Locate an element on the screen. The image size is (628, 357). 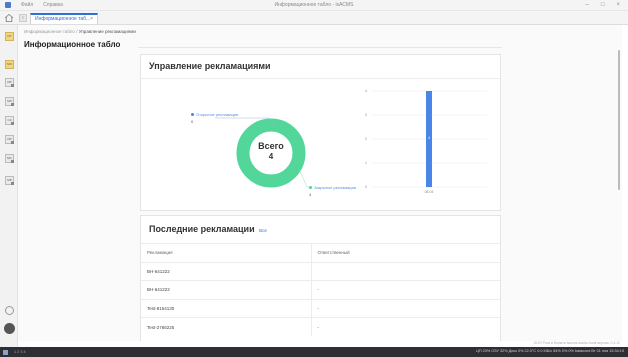
sidebar-item-label: МО is located at coordinates (9, 64).